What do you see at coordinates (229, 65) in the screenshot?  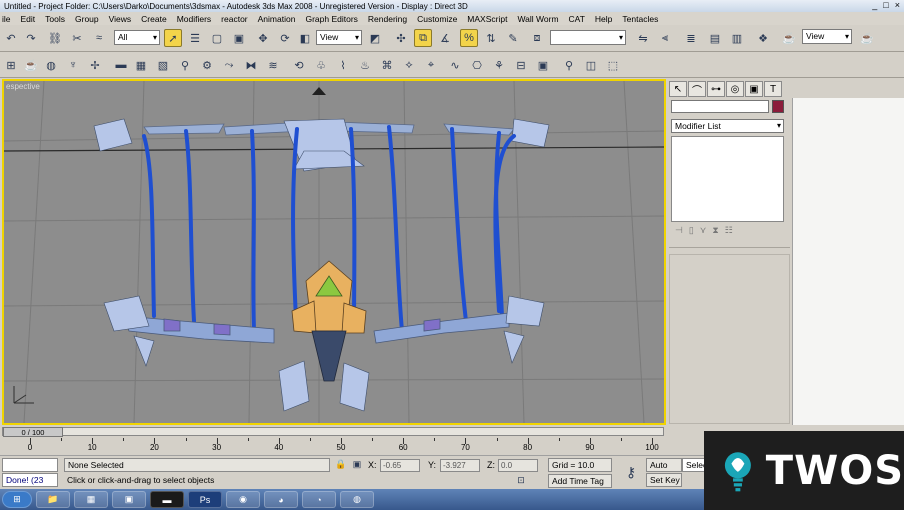 I see `tool-bend-icon: ⤳` at bounding box center [229, 65].